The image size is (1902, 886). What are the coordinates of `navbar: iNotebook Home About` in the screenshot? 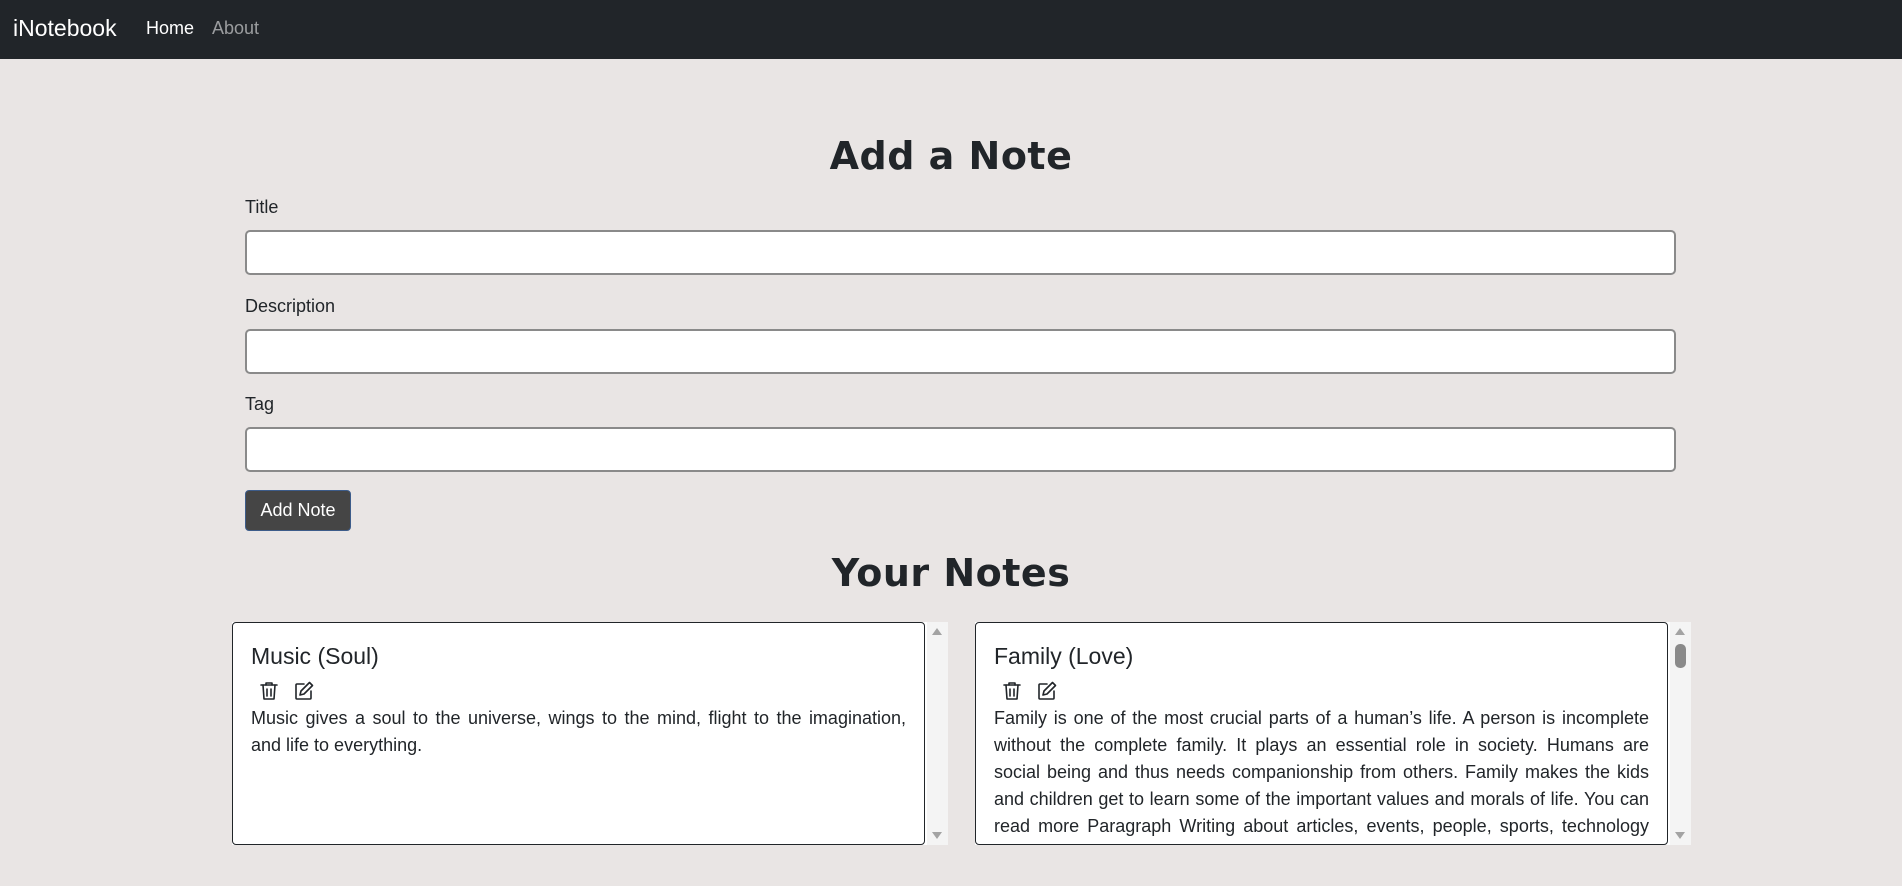 It's located at (951, 29).